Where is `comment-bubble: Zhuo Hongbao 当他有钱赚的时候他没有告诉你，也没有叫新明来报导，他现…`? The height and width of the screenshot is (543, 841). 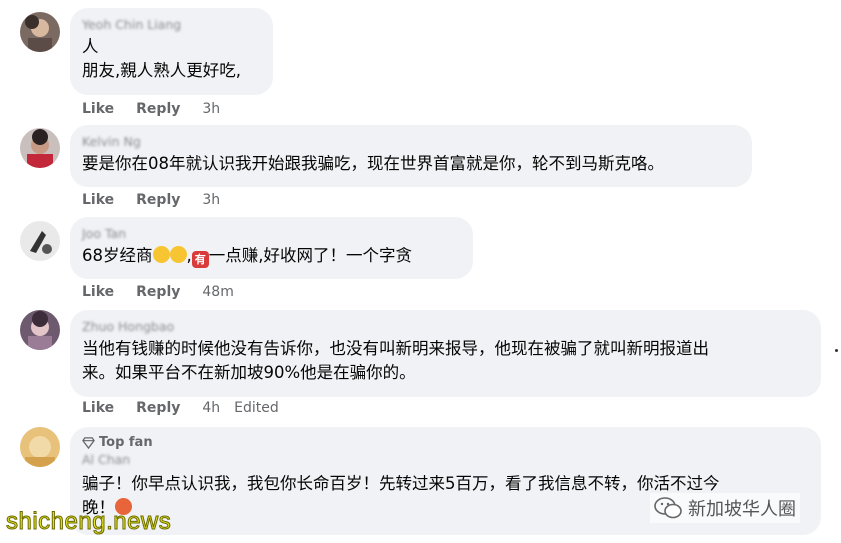 comment-bubble: Zhuo Hongbao 当他有钱赚的时候他没有告诉你，也没有叫新明来报导，他现… is located at coordinates (445, 353).